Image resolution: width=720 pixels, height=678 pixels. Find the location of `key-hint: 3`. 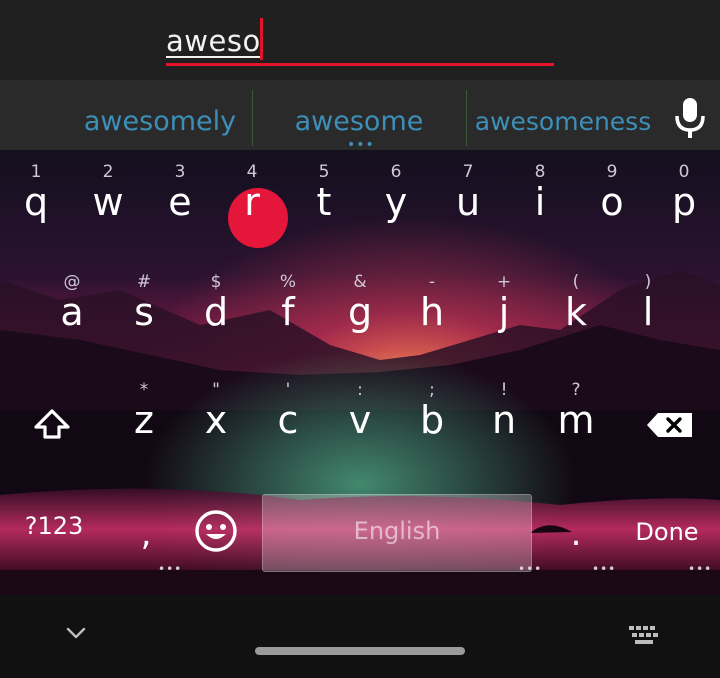

key-hint: 3 is located at coordinates (180, 172).